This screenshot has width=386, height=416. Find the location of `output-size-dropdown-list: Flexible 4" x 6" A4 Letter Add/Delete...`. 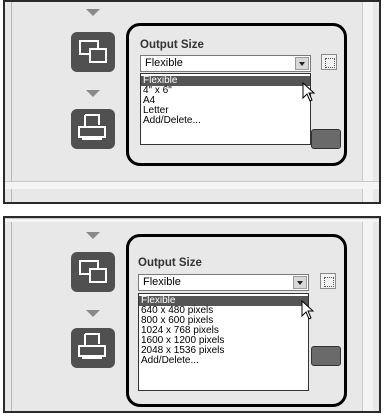

output-size-dropdown-list: Flexible 4" x 6" A4 Letter Add/Delete... is located at coordinates (225, 109).